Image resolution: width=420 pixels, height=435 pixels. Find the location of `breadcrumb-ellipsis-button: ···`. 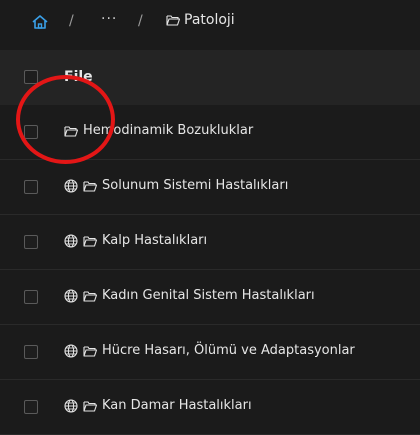

breadcrumb-ellipsis-button: ··· is located at coordinates (109, 19).